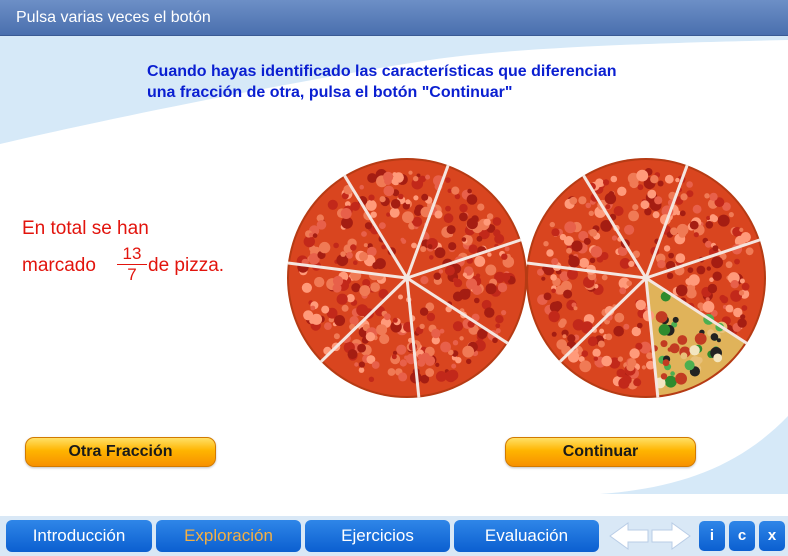 The width and height of the screenshot is (788, 556). What do you see at coordinates (772, 536) in the screenshot?
I see `close-button: x` at bounding box center [772, 536].